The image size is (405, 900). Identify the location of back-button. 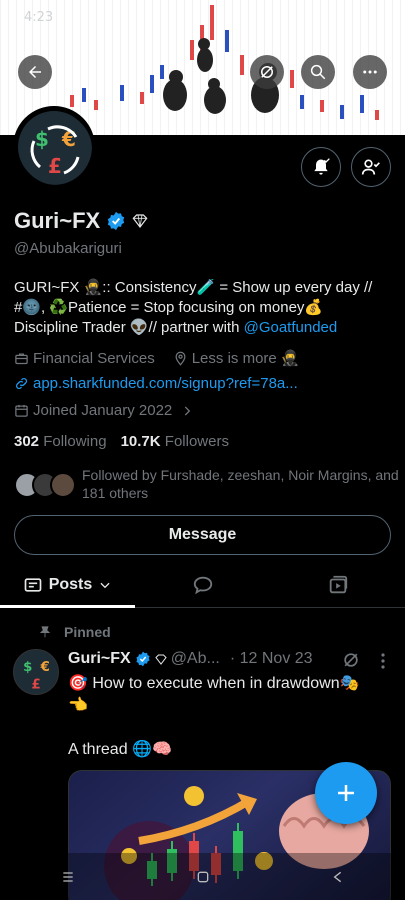
(35, 72).